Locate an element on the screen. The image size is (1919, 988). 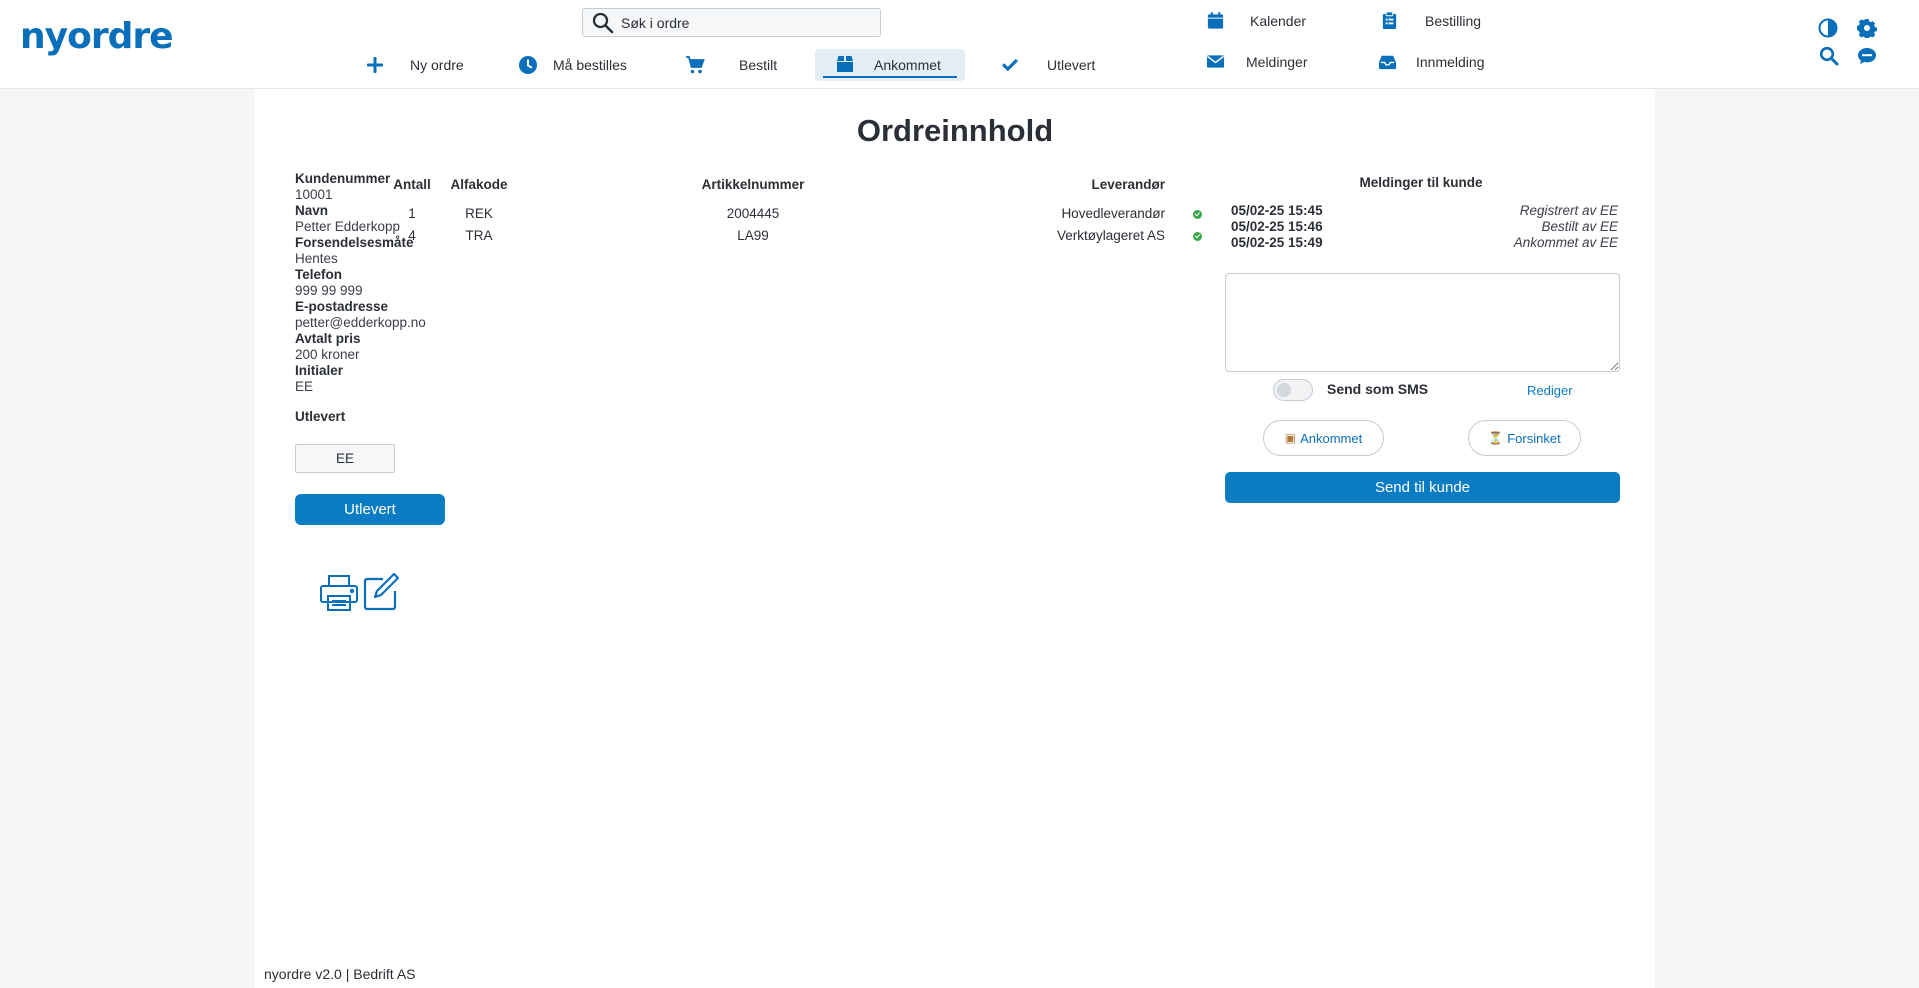
logo: nyordre is located at coordinates (97, 36).